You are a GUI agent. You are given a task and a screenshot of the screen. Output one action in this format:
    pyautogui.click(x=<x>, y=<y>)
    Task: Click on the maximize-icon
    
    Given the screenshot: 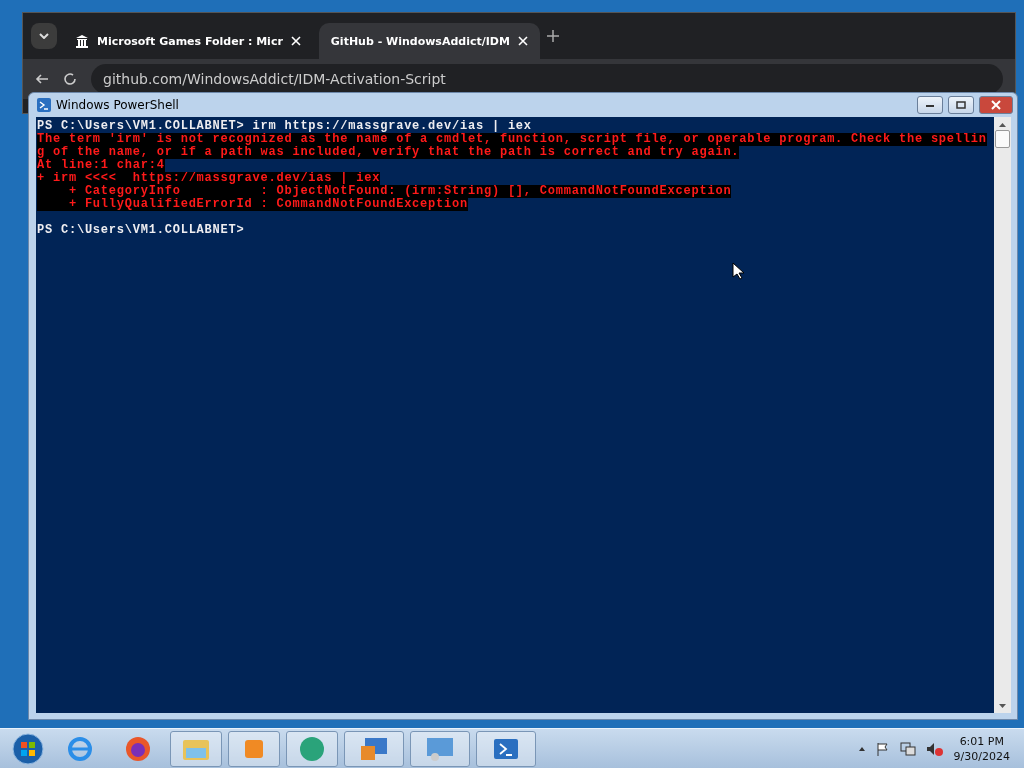 What is the action you would take?
    pyautogui.click(x=961, y=105)
    